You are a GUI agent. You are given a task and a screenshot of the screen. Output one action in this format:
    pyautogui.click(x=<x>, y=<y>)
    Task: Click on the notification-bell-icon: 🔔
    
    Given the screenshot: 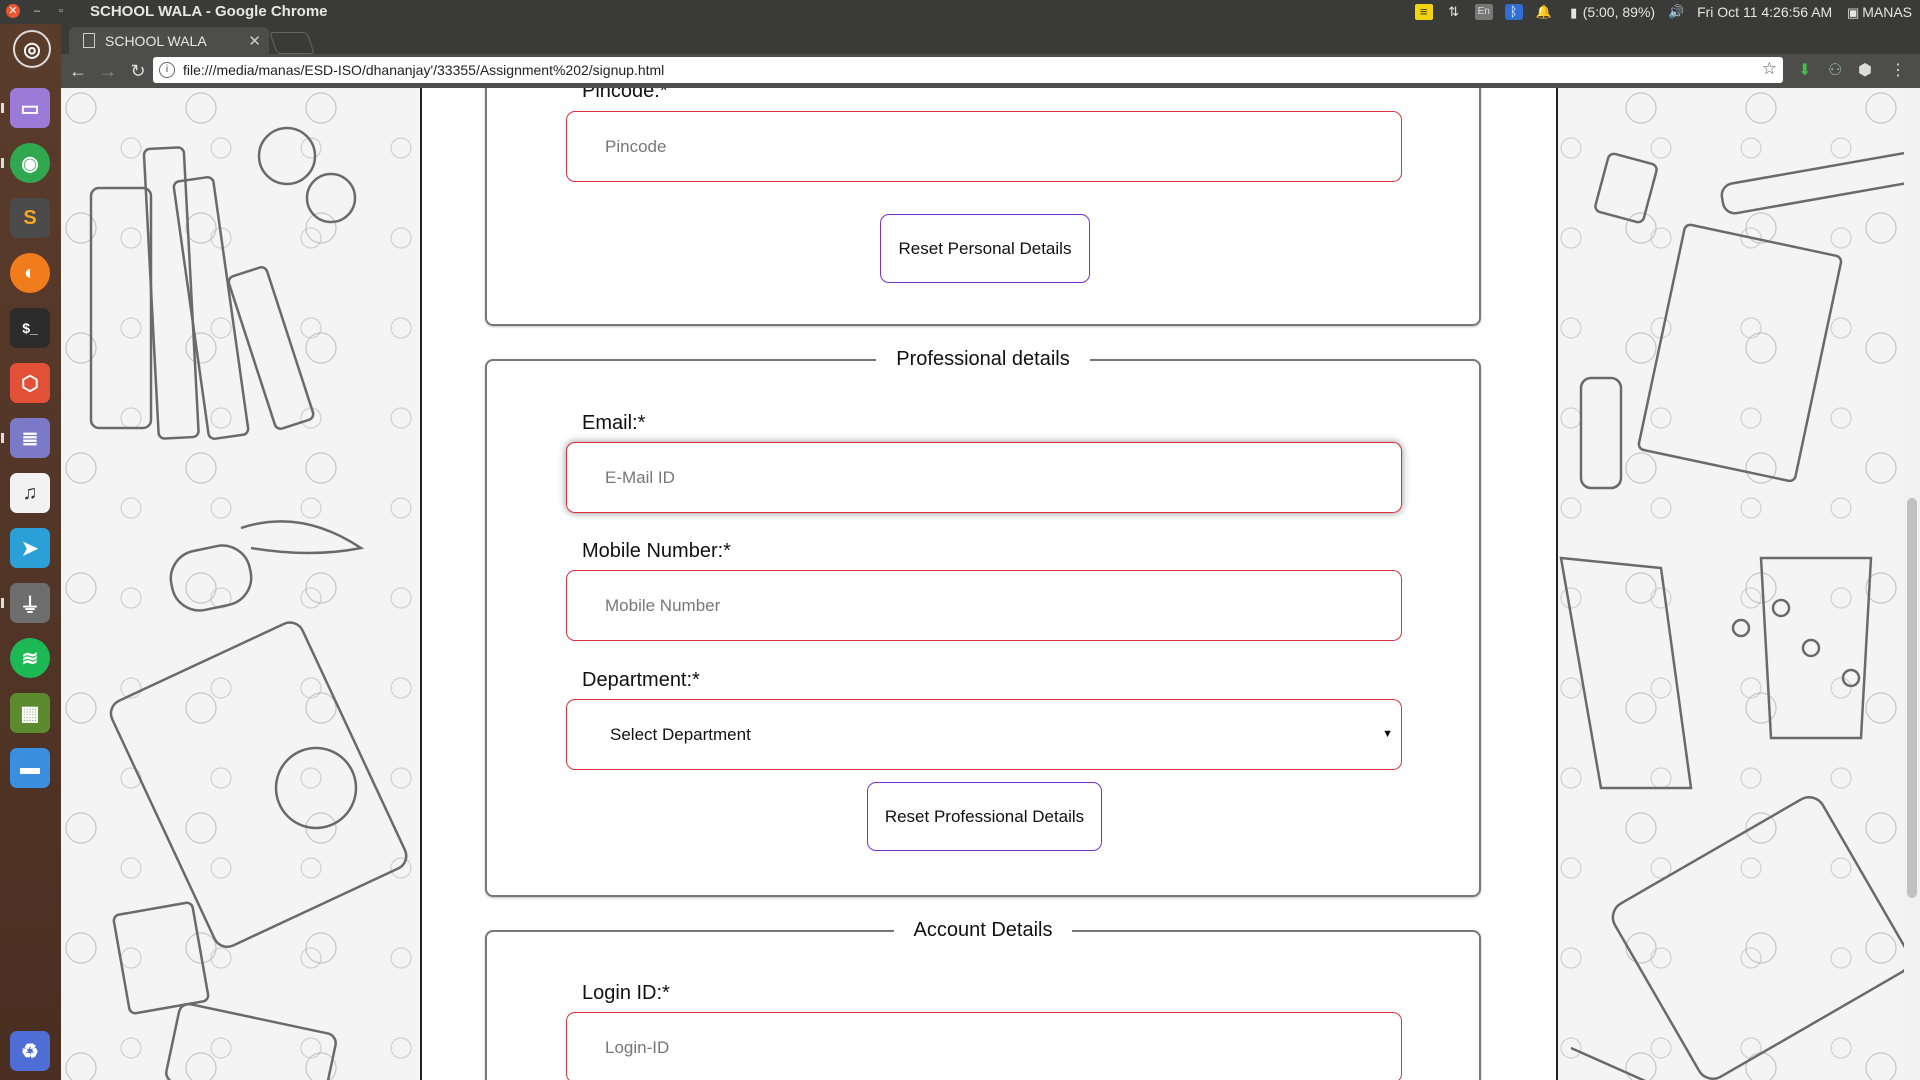 What is the action you would take?
    pyautogui.click(x=1544, y=12)
    